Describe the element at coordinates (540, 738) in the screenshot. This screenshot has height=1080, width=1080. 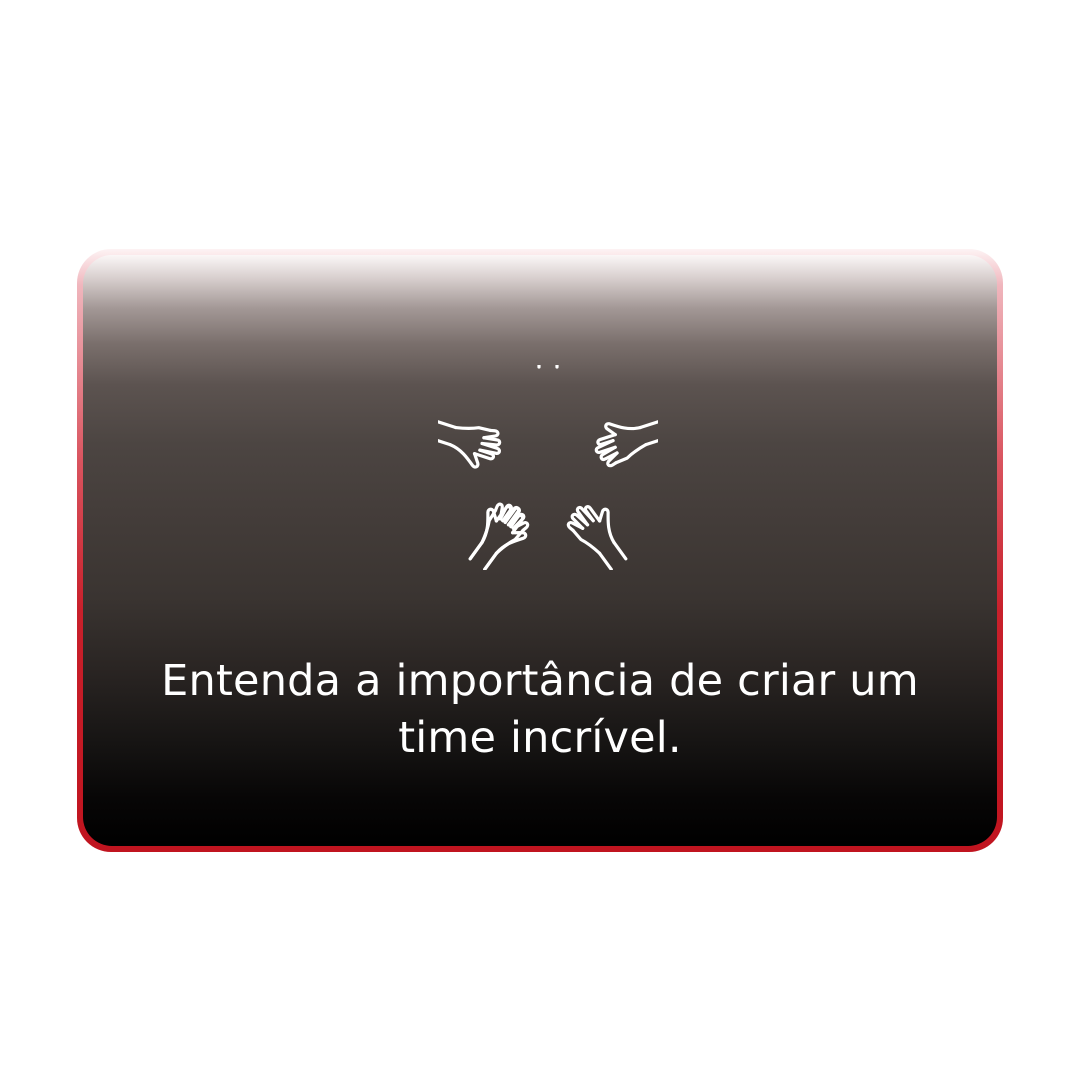
I see `headline-line-2: time incrível.` at that location.